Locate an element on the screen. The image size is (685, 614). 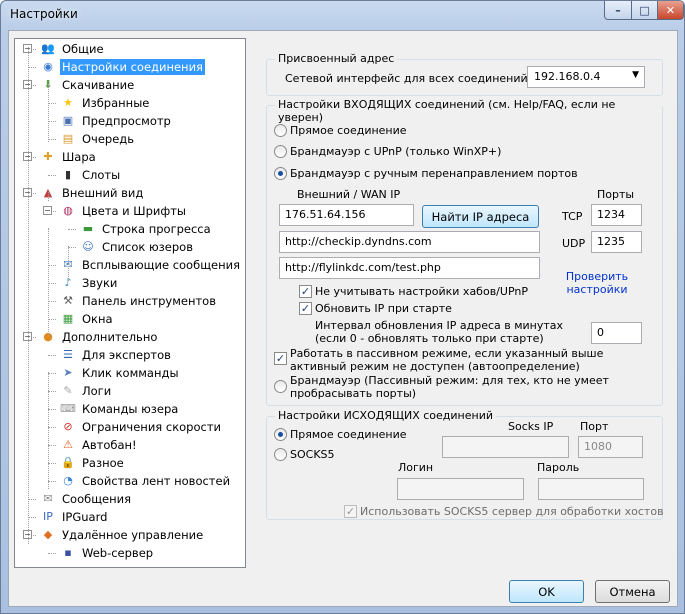
tree-item: 🔒 Разное is located at coordinates (93, 463).